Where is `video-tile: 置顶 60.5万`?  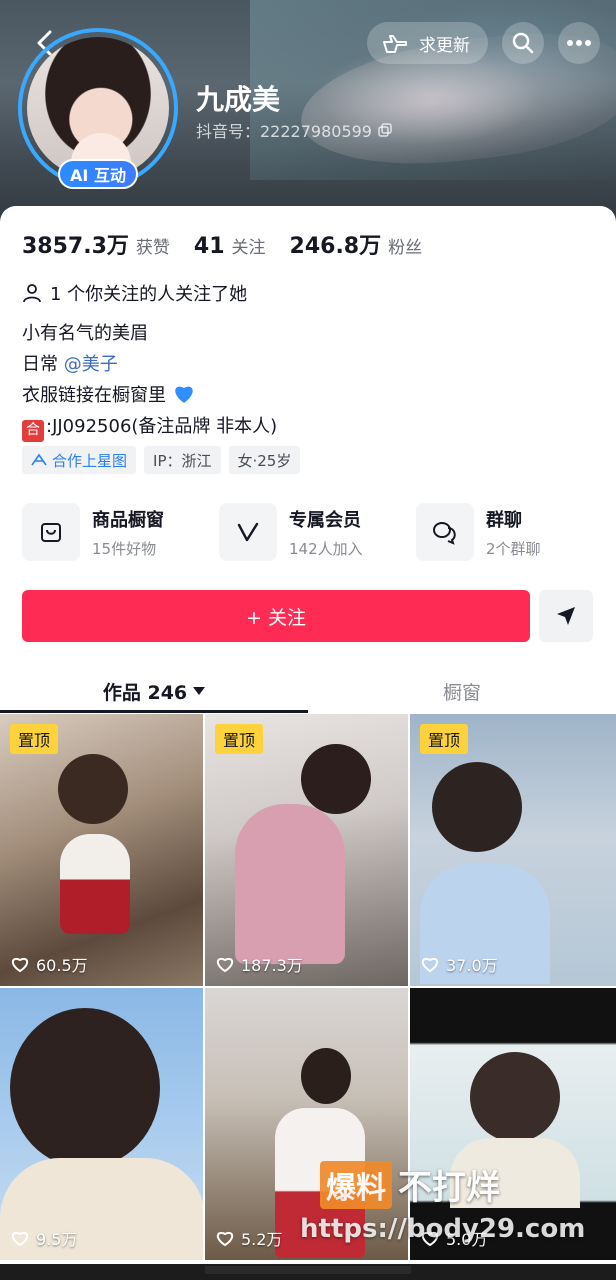
video-tile: 置顶 60.5万 is located at coordinates (102, 850).